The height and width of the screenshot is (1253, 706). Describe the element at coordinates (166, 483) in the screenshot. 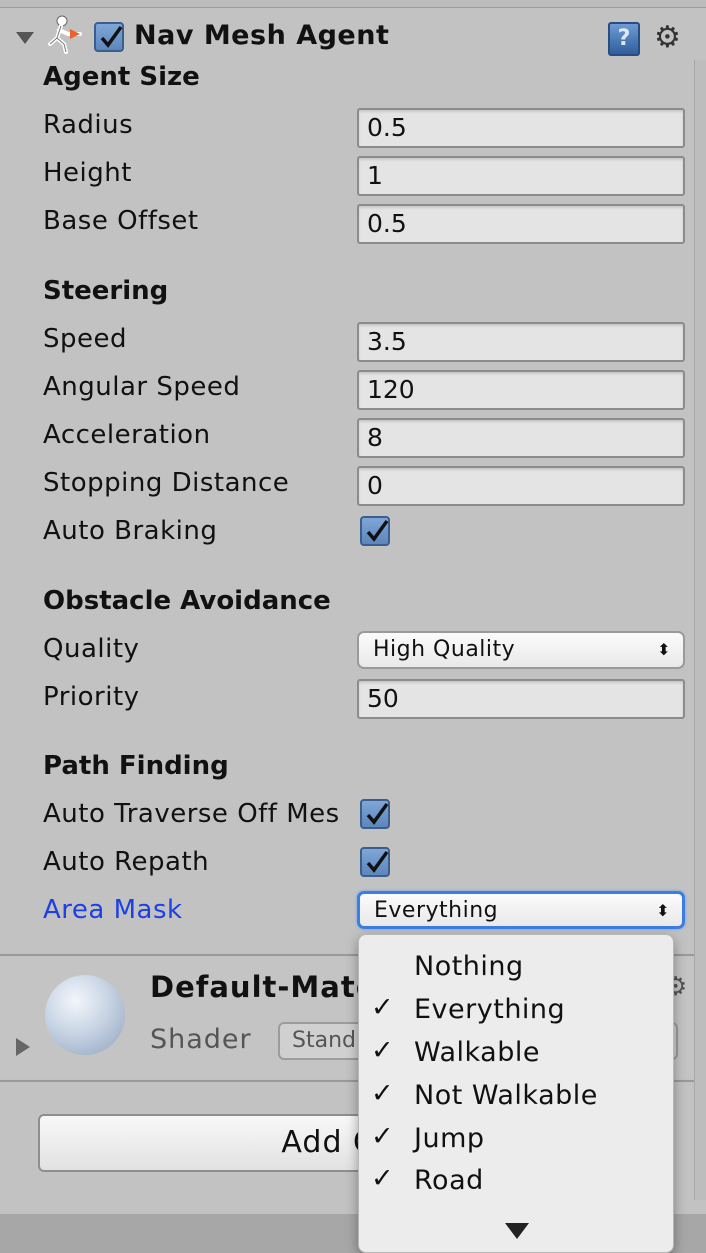

I see `stopping-distance-label: Stopping Distance` at that location.